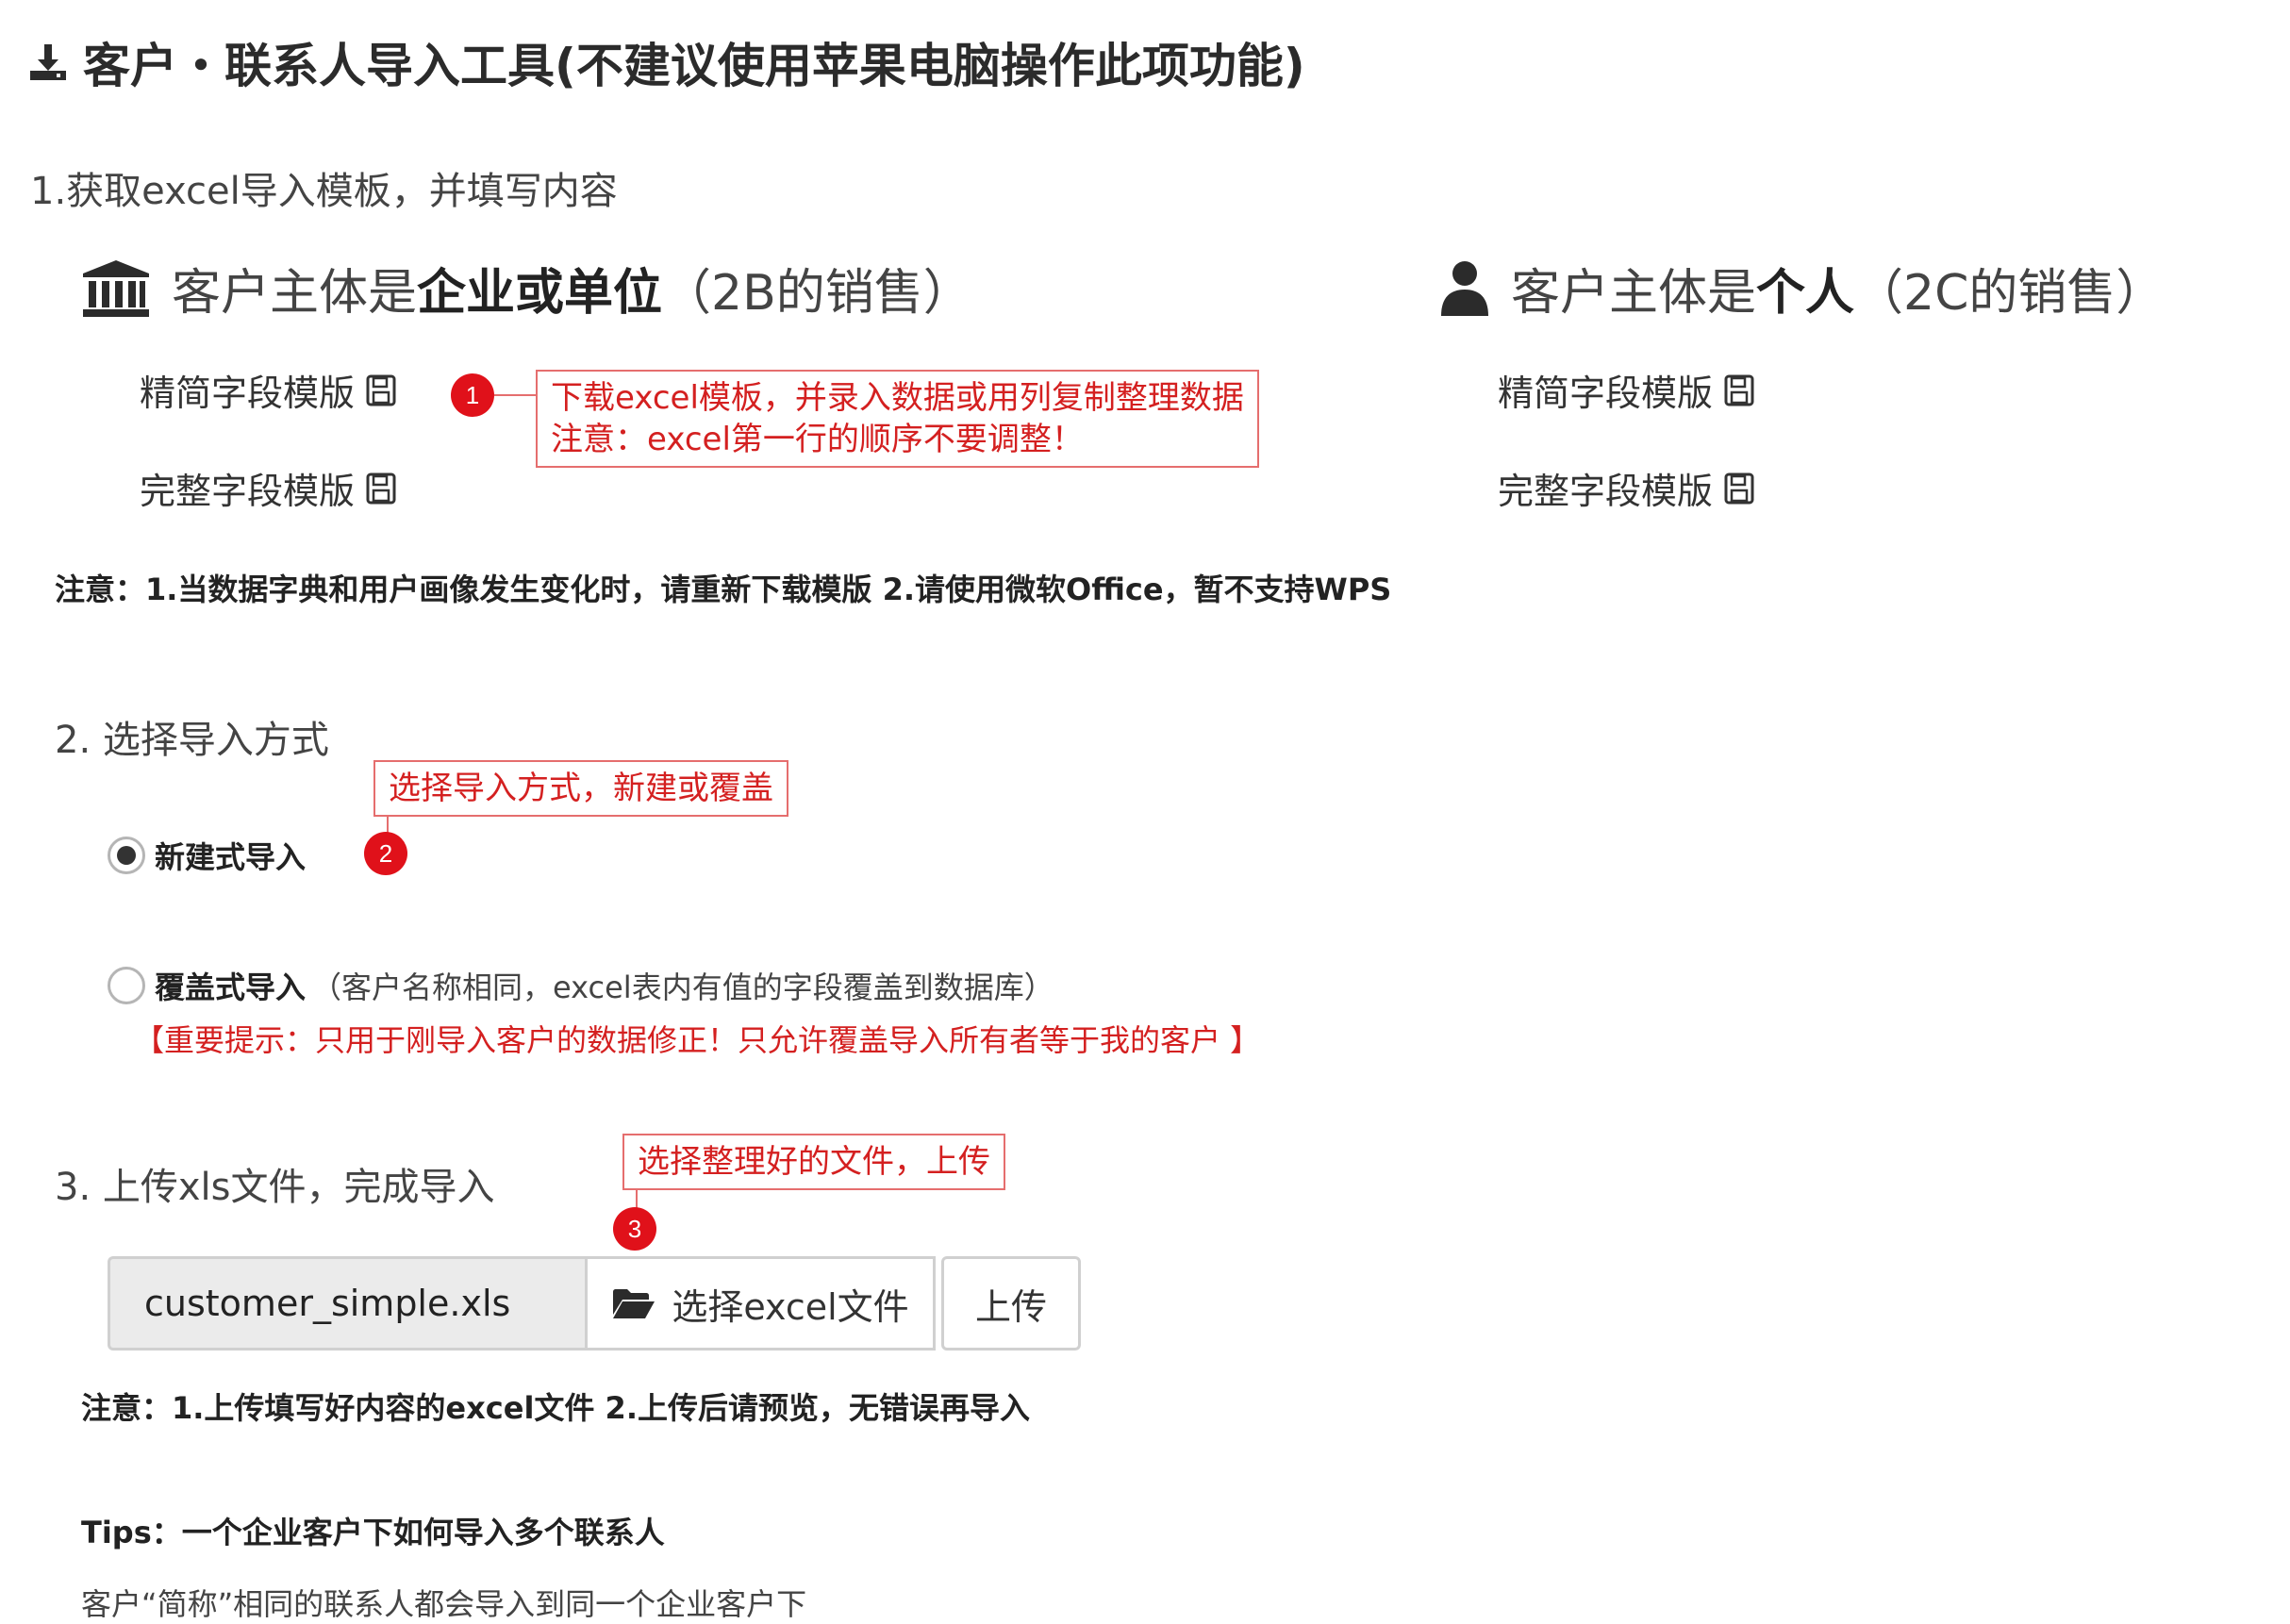 The image size is (2290, 1624). I want to click on annotation-badge-3: 3, so click(634, 1229).